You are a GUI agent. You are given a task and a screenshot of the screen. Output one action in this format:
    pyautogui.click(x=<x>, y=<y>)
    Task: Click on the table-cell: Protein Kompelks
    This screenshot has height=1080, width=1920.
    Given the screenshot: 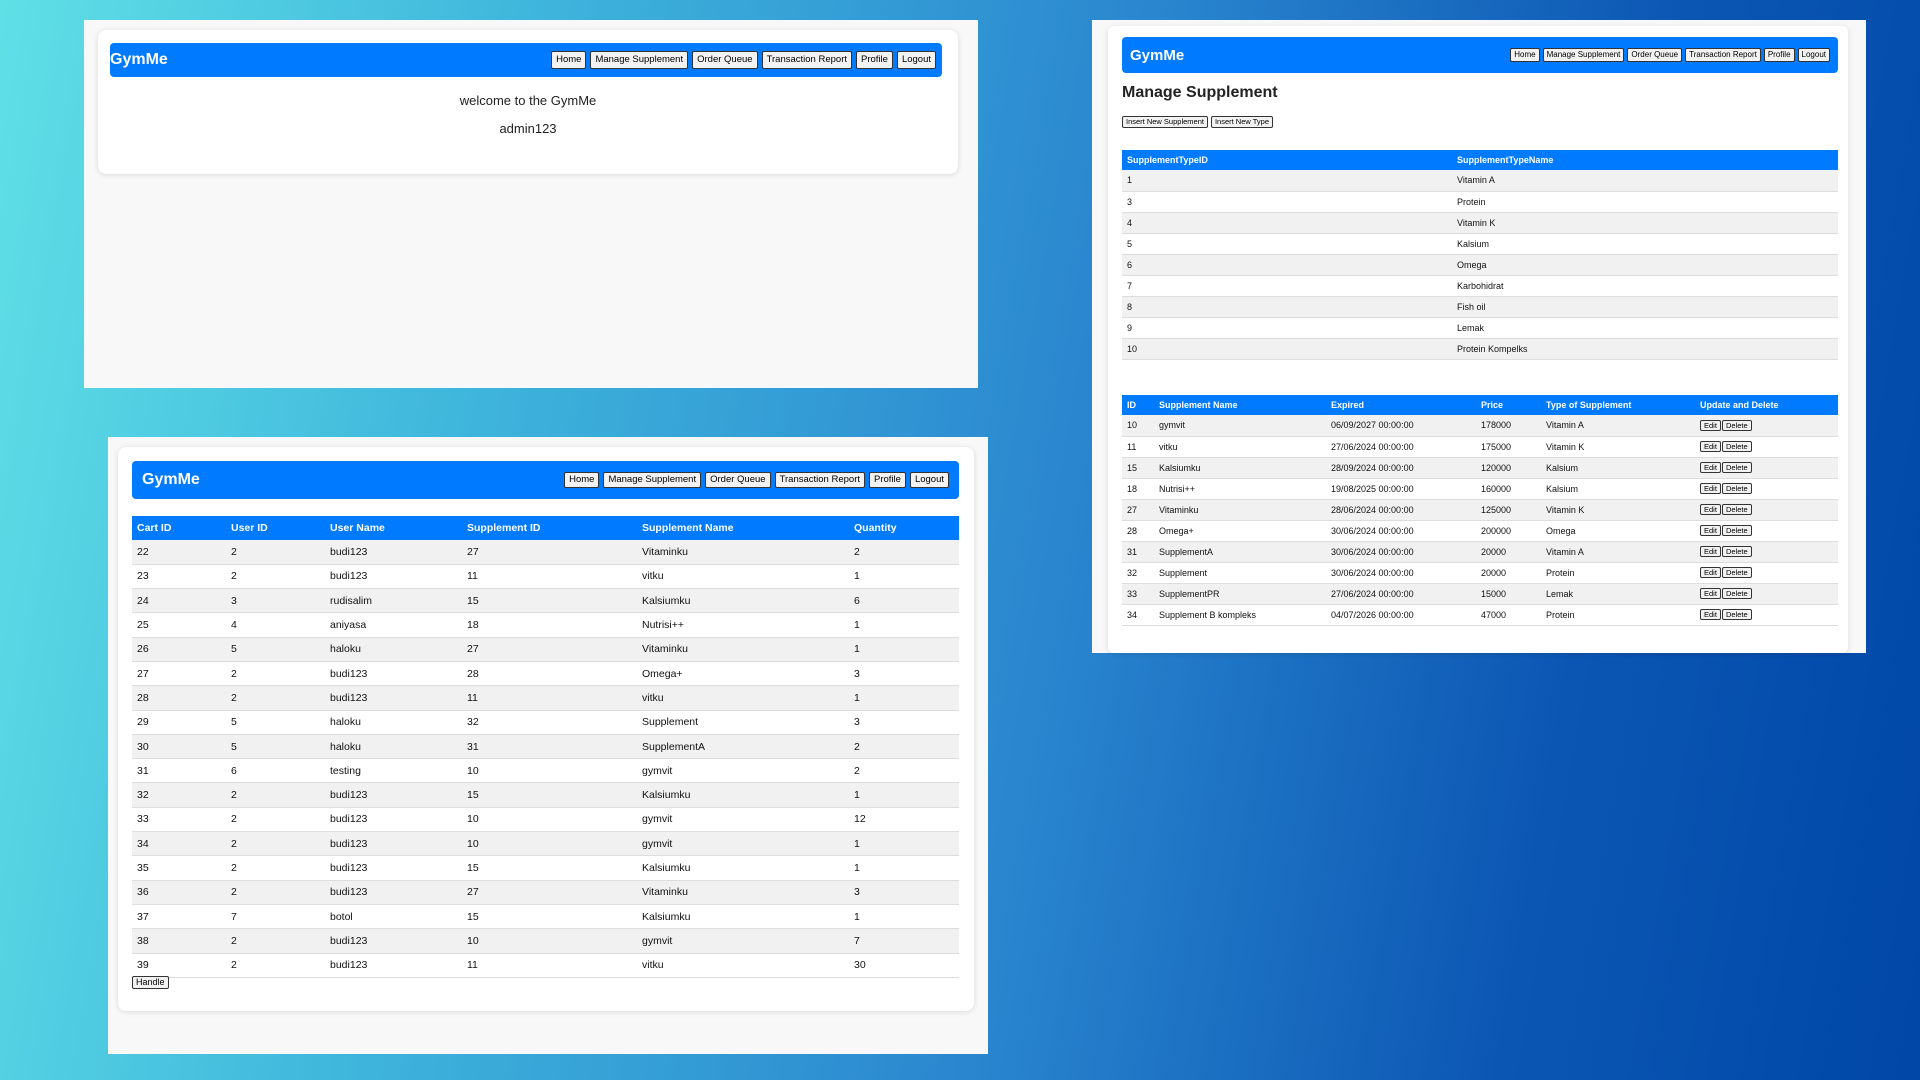 What is the action you would take?
    pyautogui.click(x=1645, y=349)
    